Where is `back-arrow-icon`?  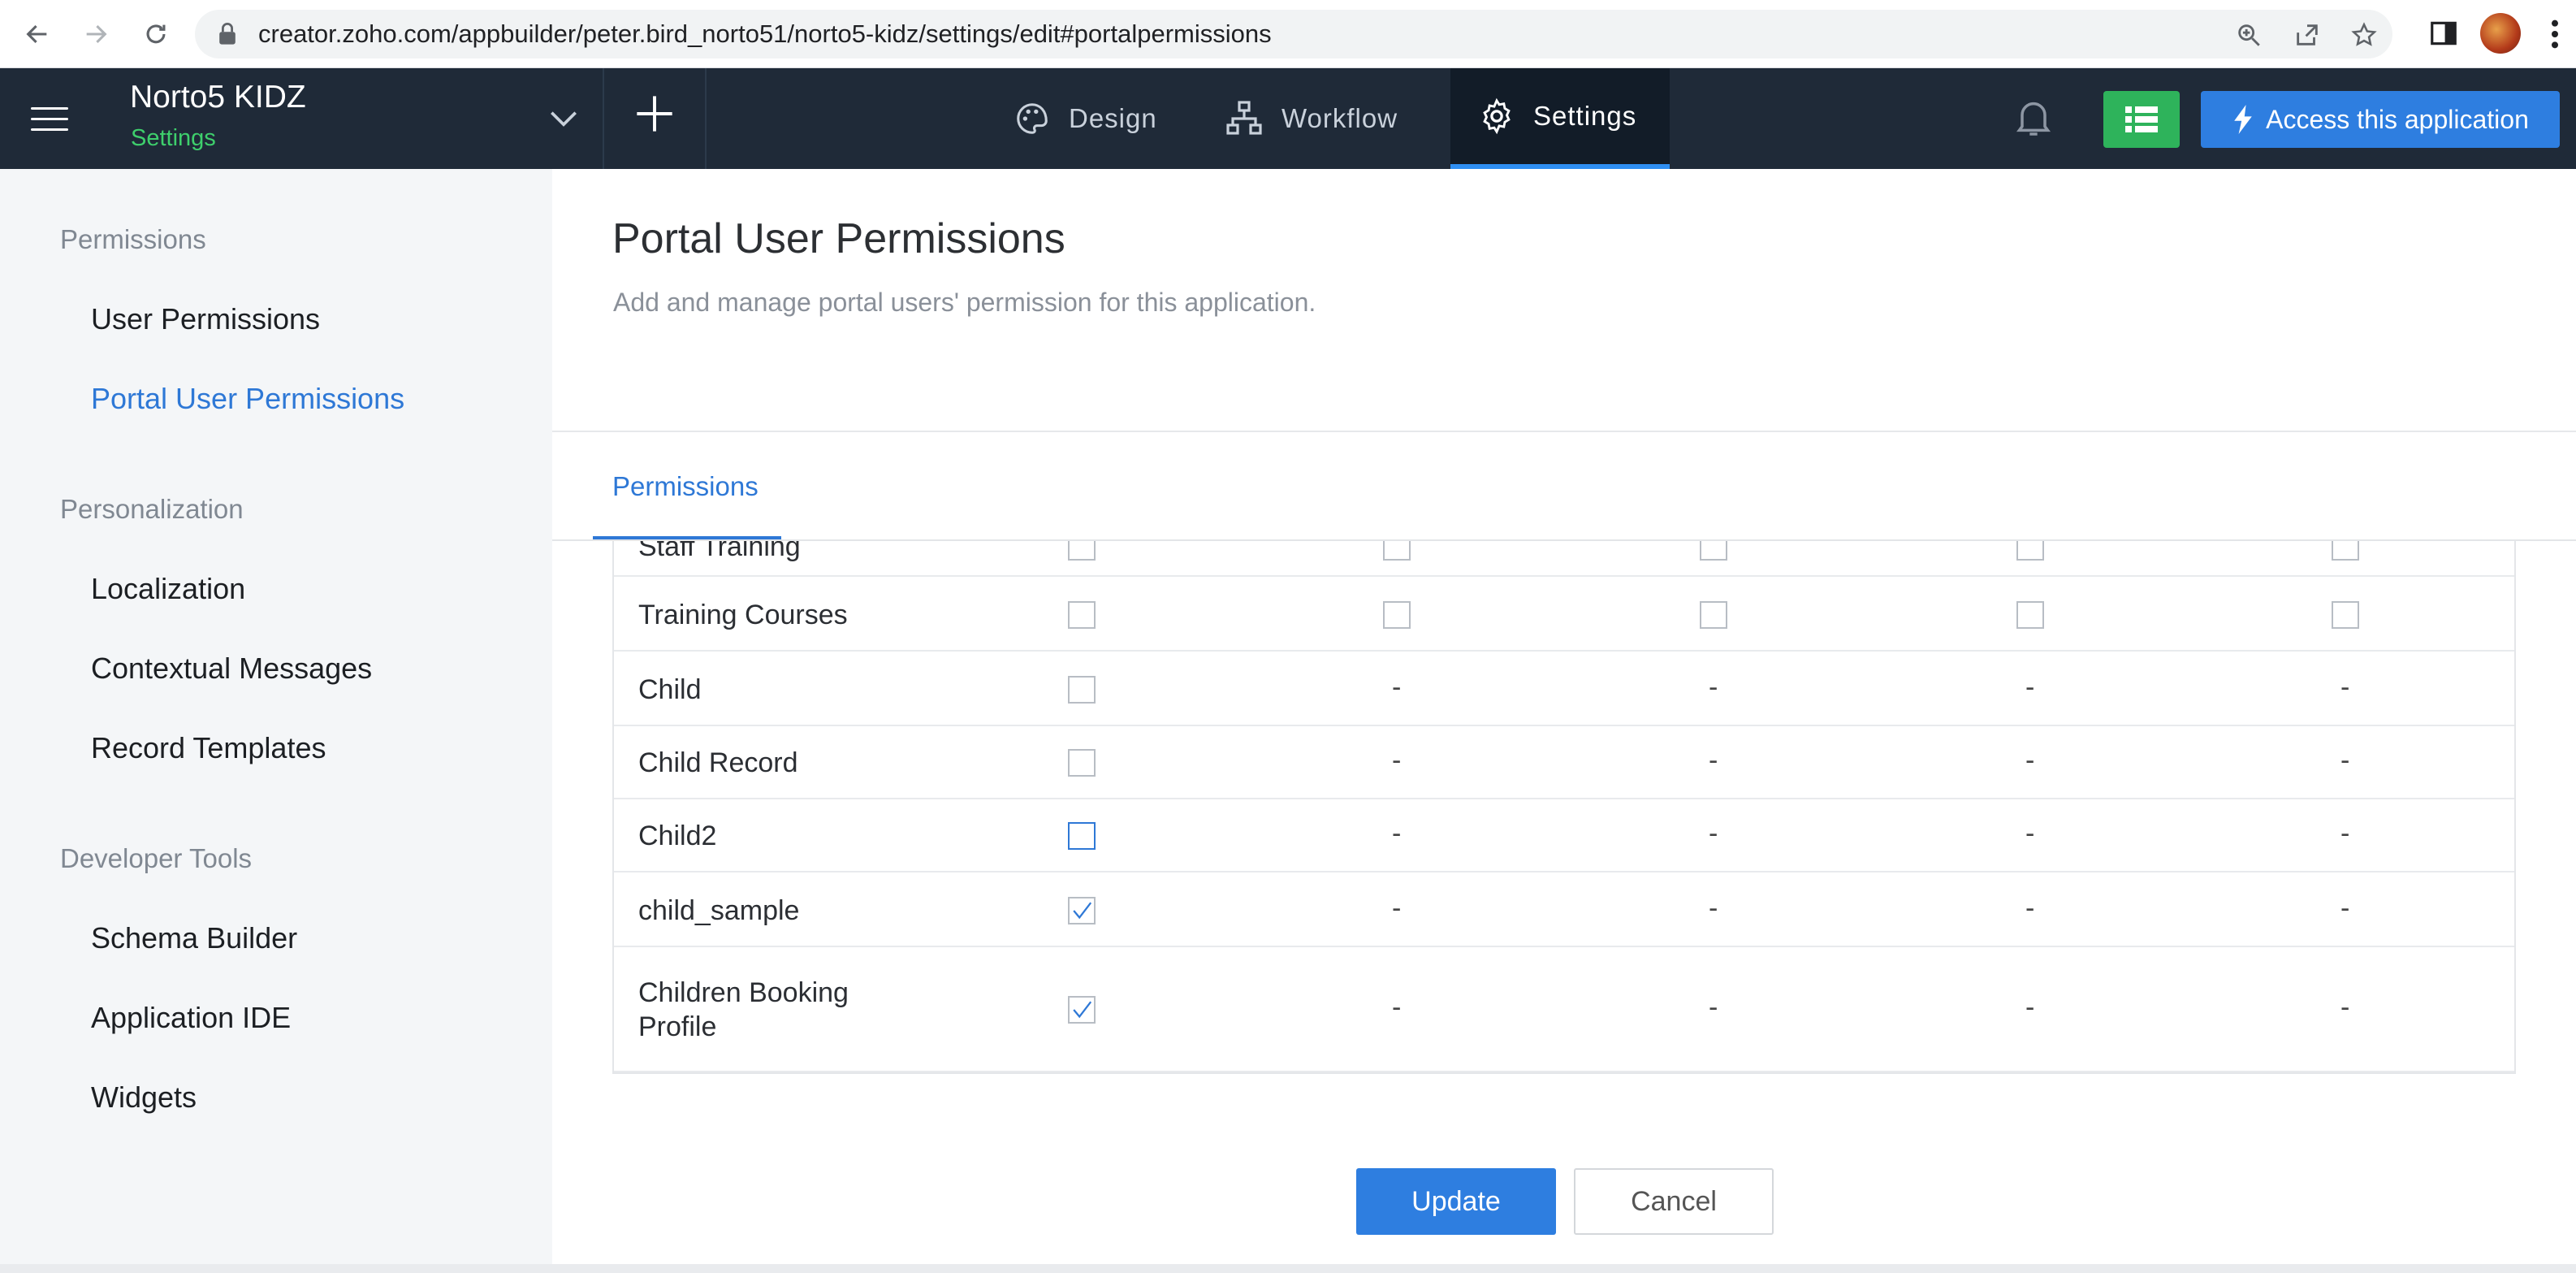 back-arrow-icon is located at coordinates (36, 34).